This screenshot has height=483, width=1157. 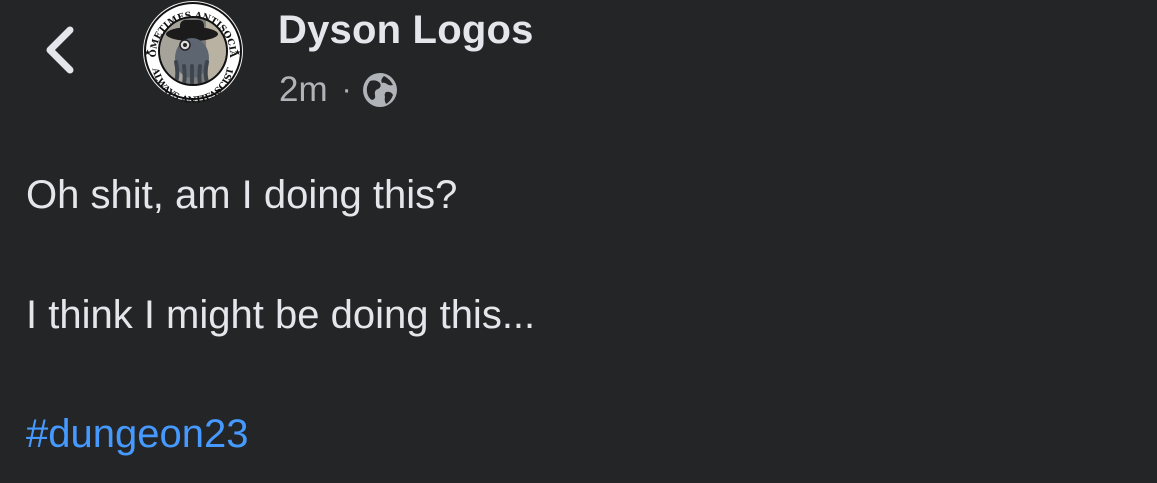 What do you see at coordinates (303, 90) in the screenshot?
I see `post-timestamp: 2m` at bounding box center [303, 90].